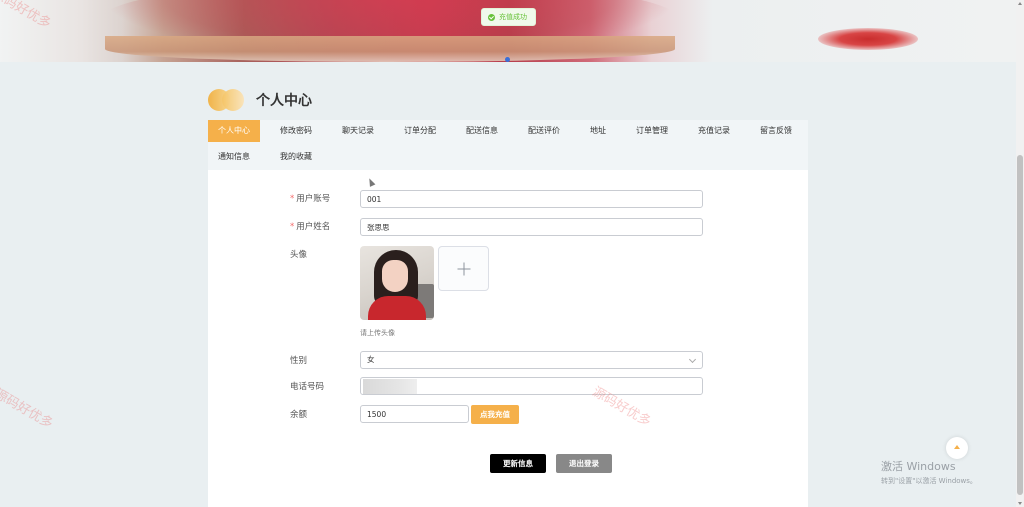 This screenshot has width=1024, height=507. Describe the element at coordinates (1020, 503) in the screenshot. I see `scroll-down-icon` at that location.